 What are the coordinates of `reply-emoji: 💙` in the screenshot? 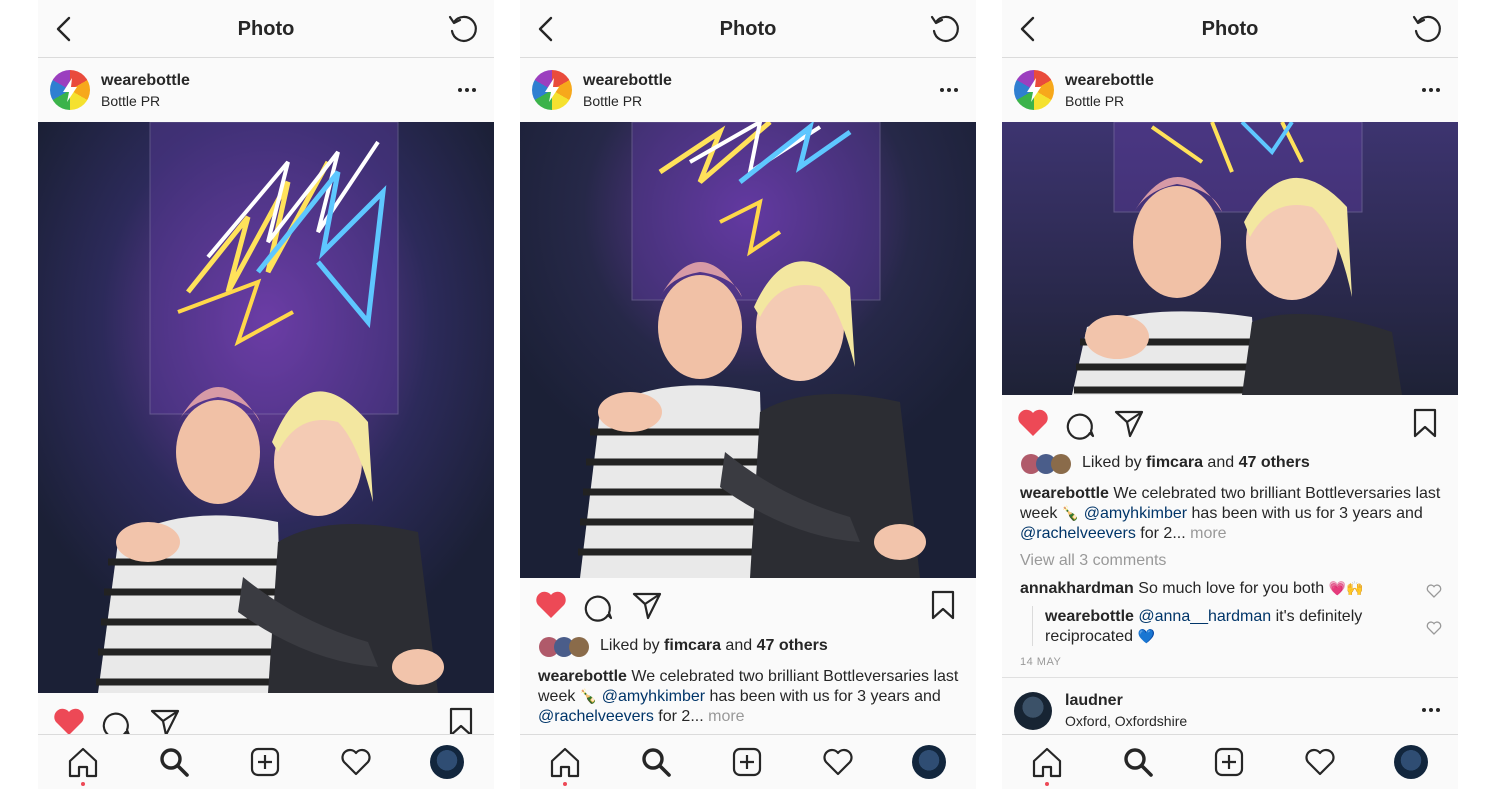 It's located at (1146, 637).